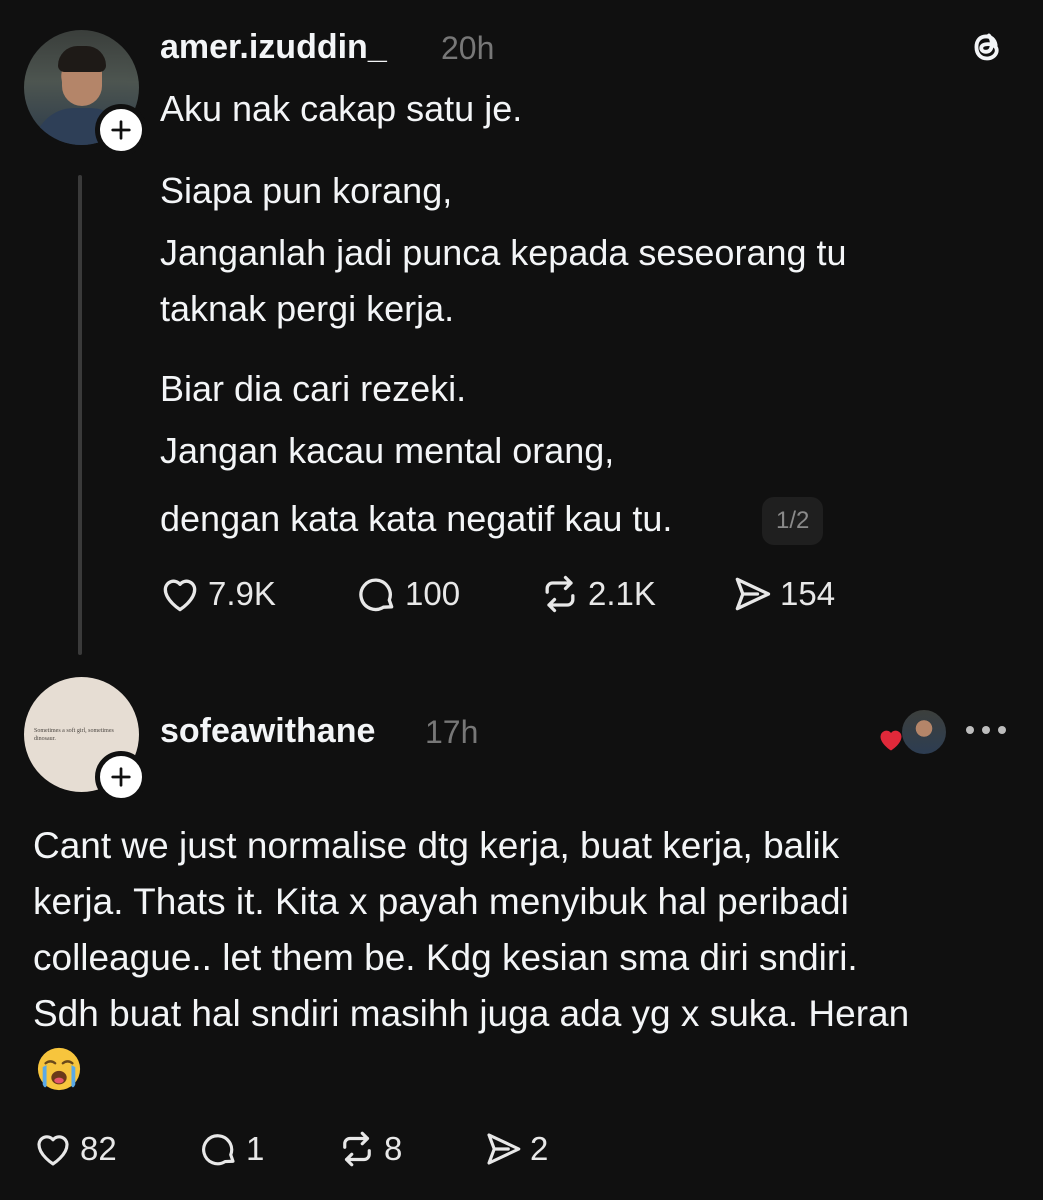  What do you see at coordinates (80, 415) in the screenshot?
I see `thread-connector-line` at bounding box center [80, 415].